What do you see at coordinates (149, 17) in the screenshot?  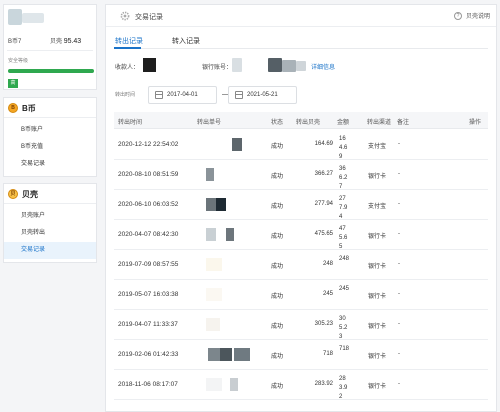 I see `page-title: 交易记录` at bounding box center [149, 17].